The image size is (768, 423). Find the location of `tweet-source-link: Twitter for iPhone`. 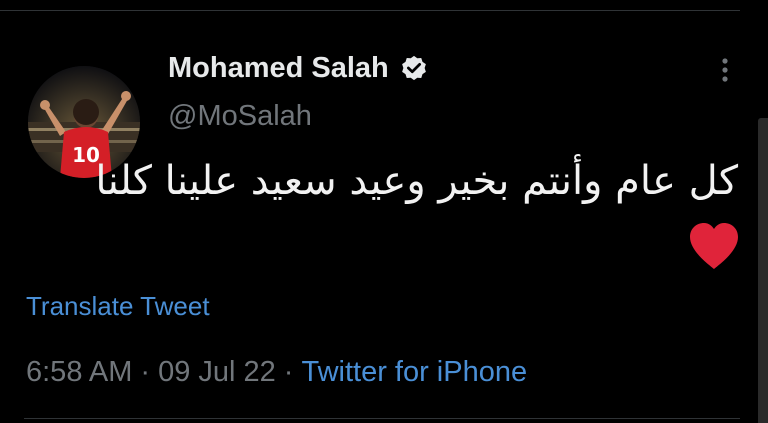

tweet-source-link: Twitter for iPhone is located at coordinates (414, 372).